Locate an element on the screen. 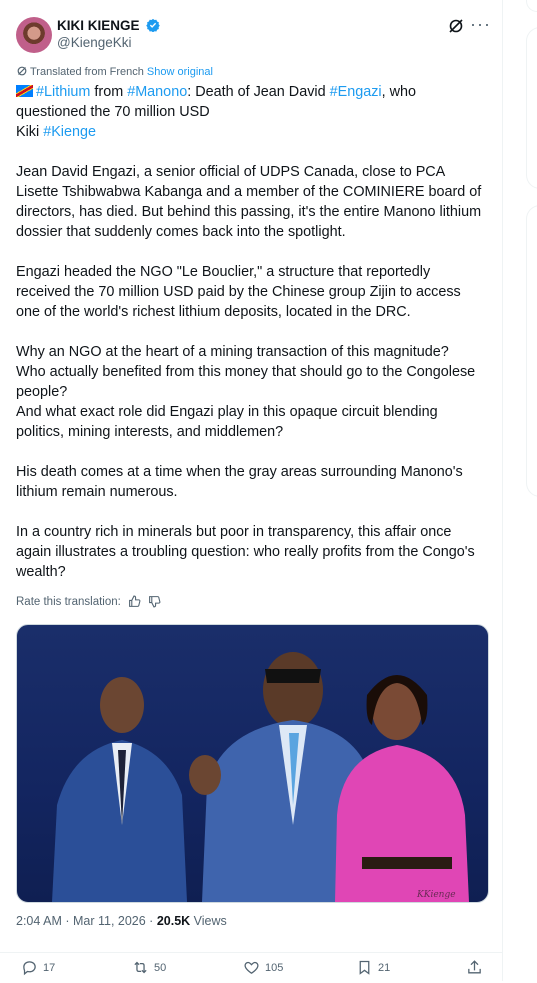  more-options-icon: ··· is located at coordinates (480, 24).